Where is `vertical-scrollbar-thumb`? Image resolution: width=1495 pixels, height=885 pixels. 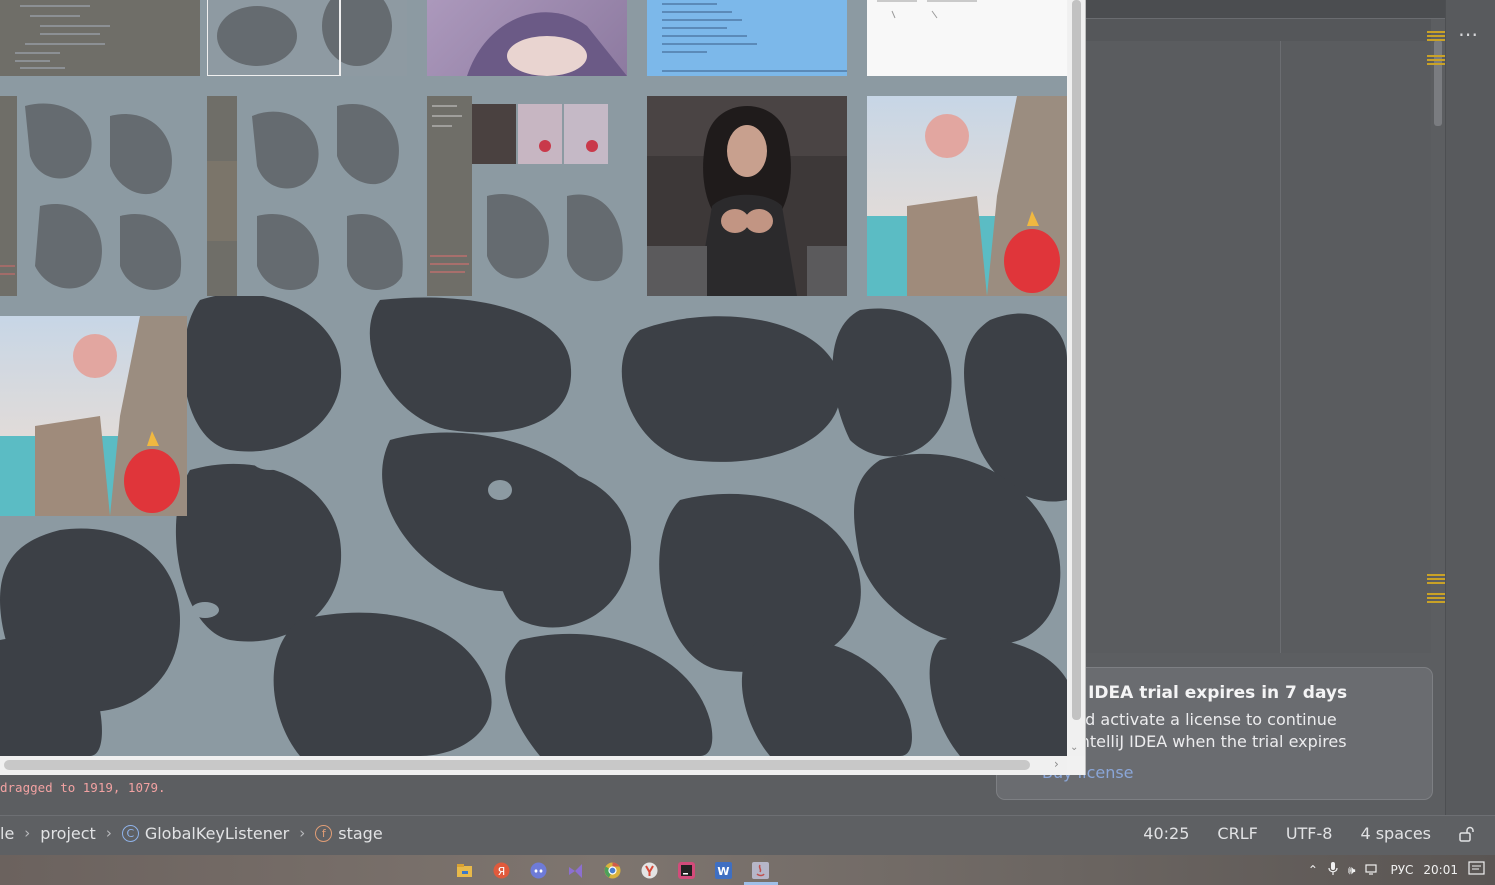 vertical-scrollbar-thumb is located at coordinates (1076, 360).